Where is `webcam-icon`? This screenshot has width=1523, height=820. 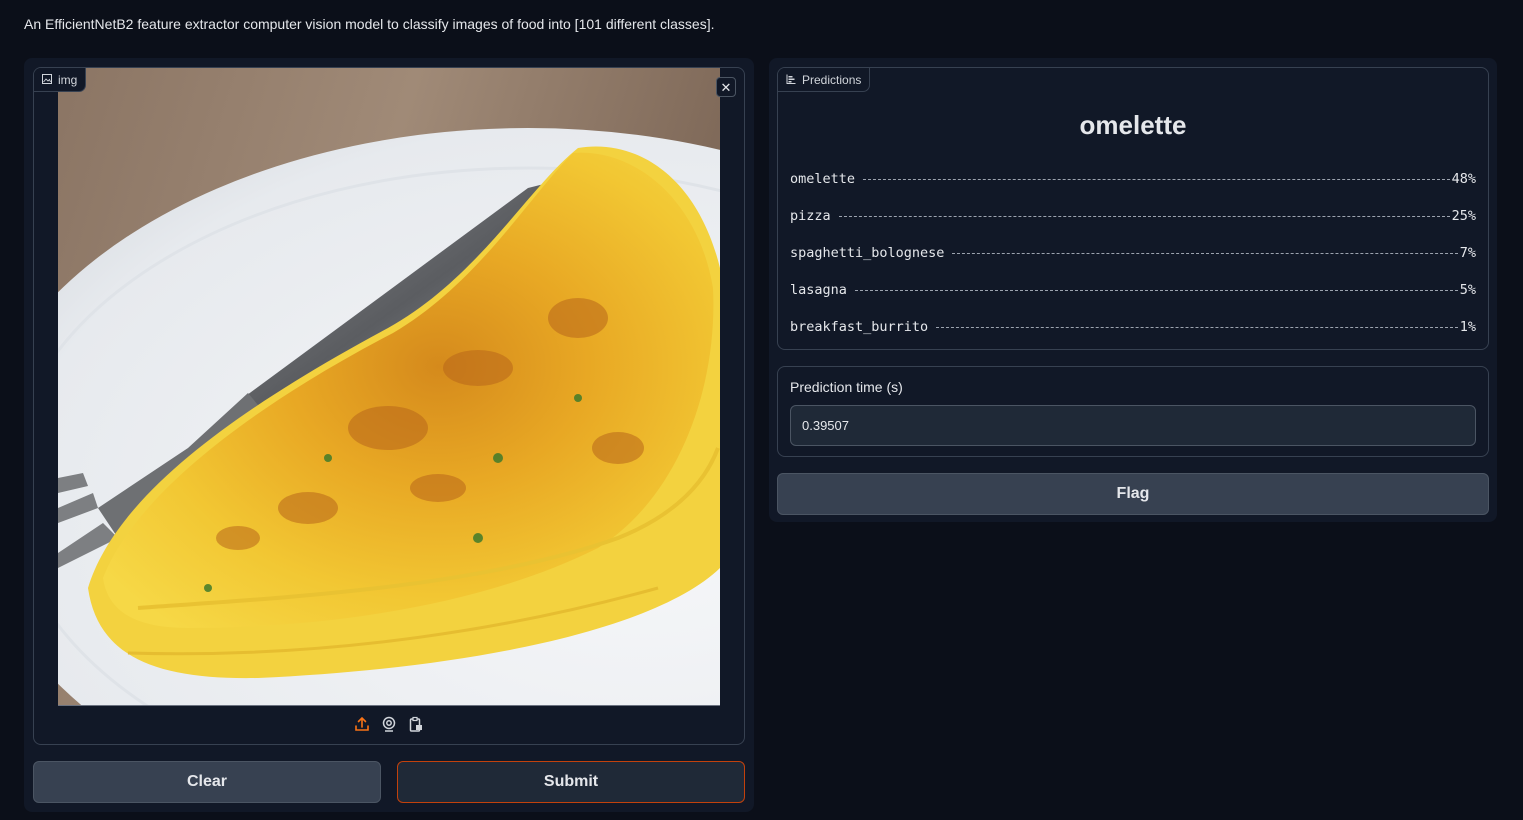 webcam-icon is located at coordinates (389, 723).